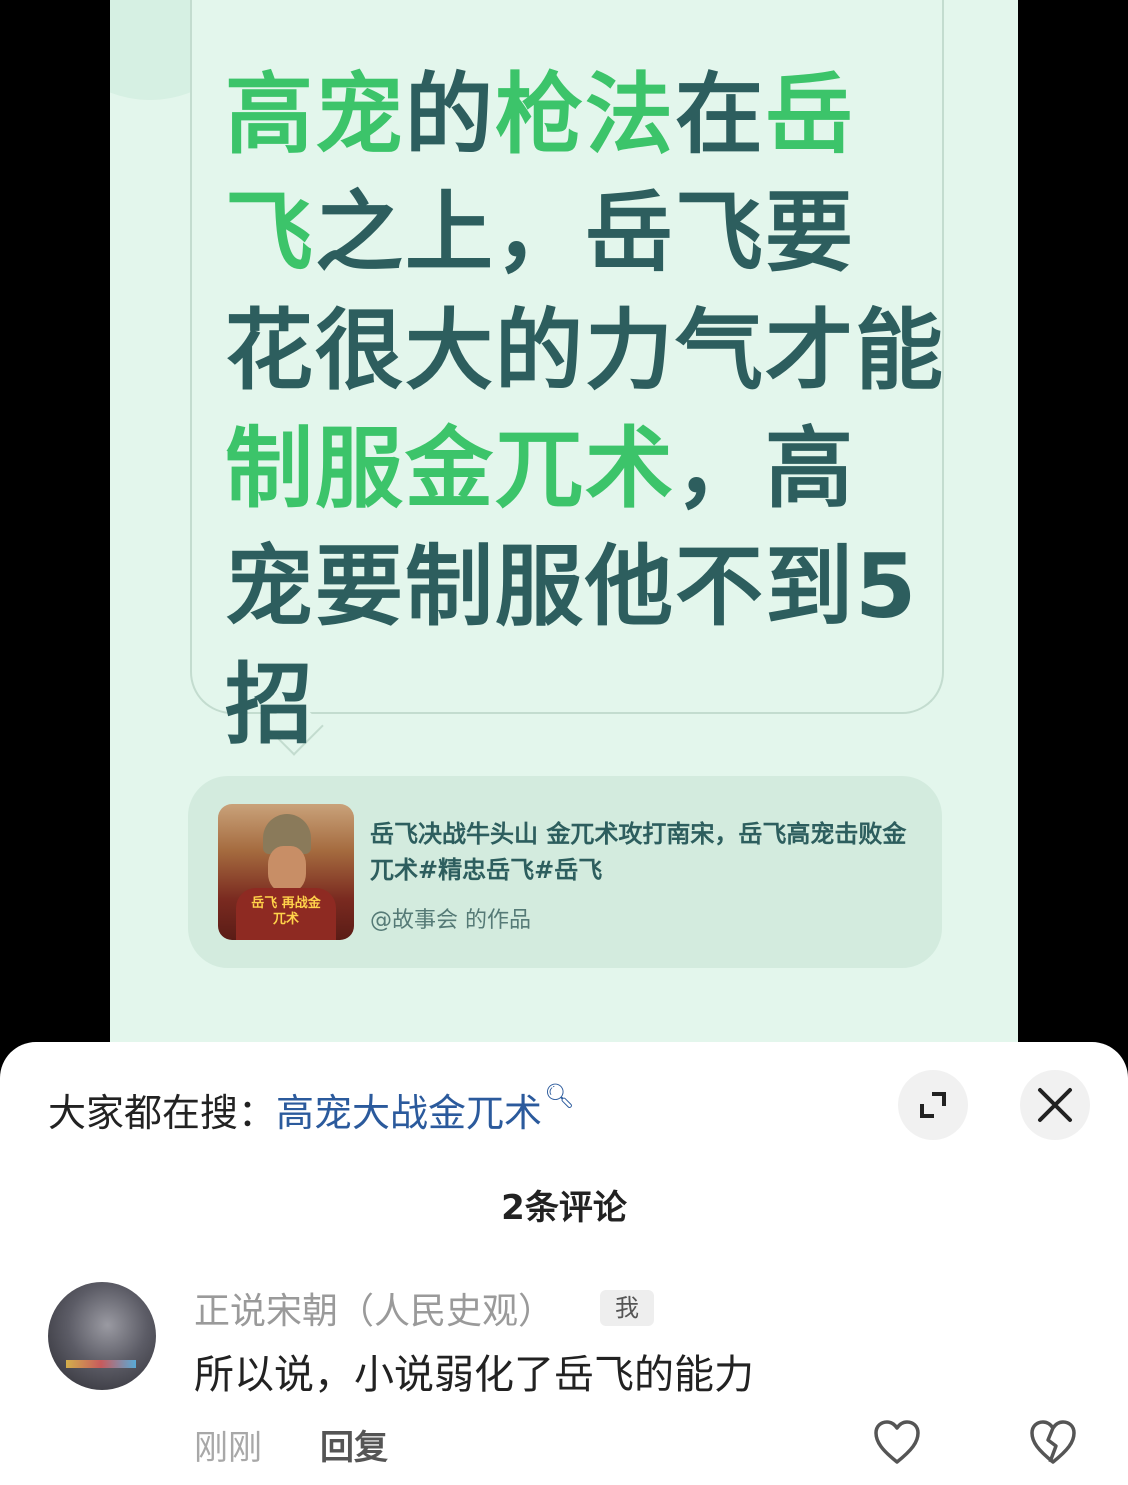 This screenshot has width=1128, height=1485. Describe the element at coordinates (354, 1444) in the screenshot. I see `reply-button: 回复` at that location.